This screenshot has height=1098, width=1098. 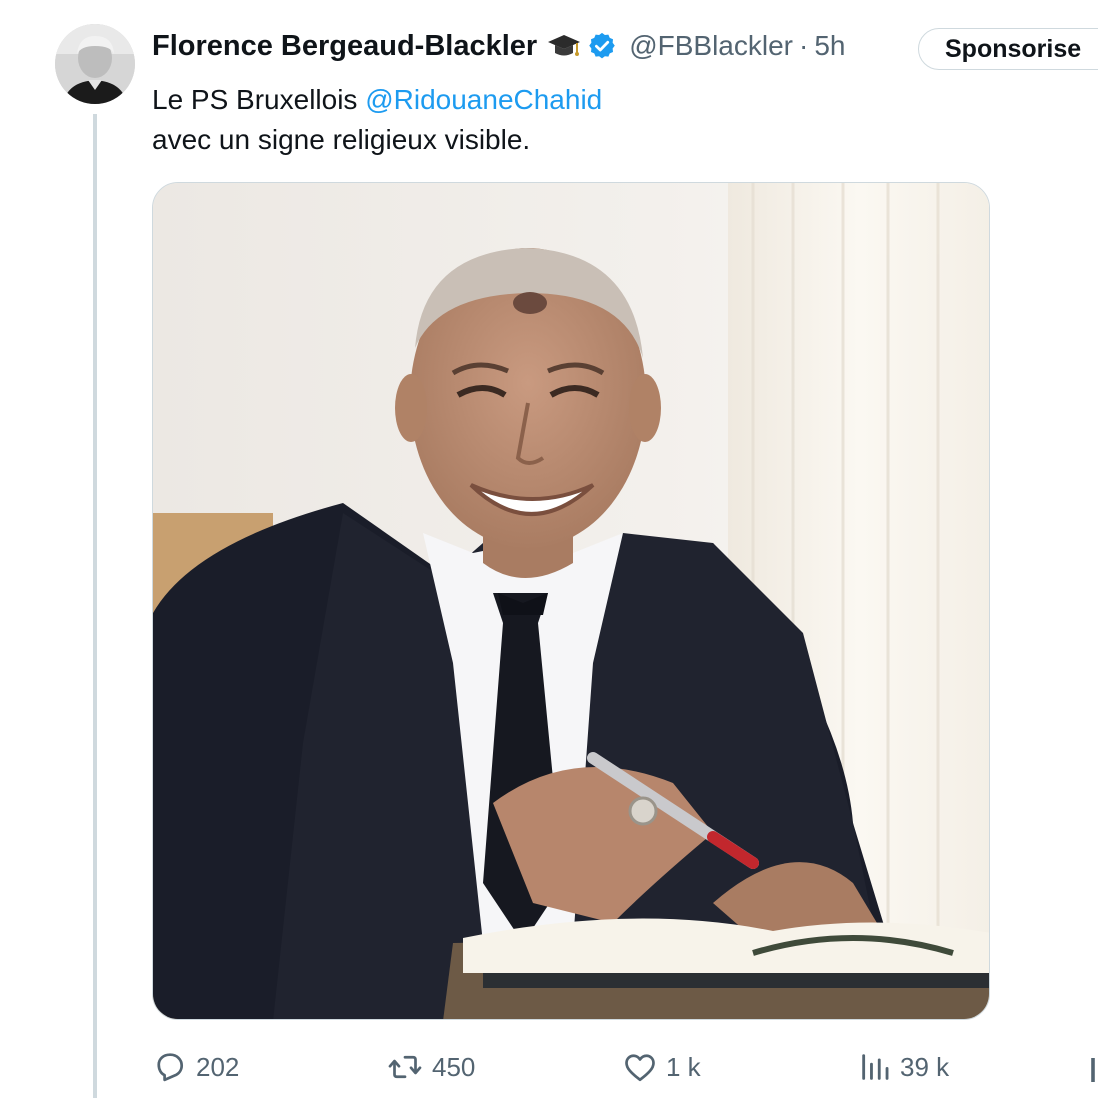 I want to click on views-count: 39 k, so click(x=925, y=1066).